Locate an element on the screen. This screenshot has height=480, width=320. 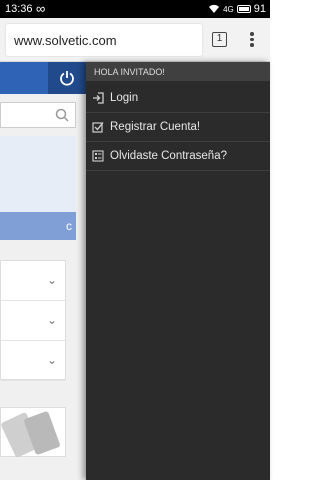
battery-level: 91 is located at coordinates (259, 9).